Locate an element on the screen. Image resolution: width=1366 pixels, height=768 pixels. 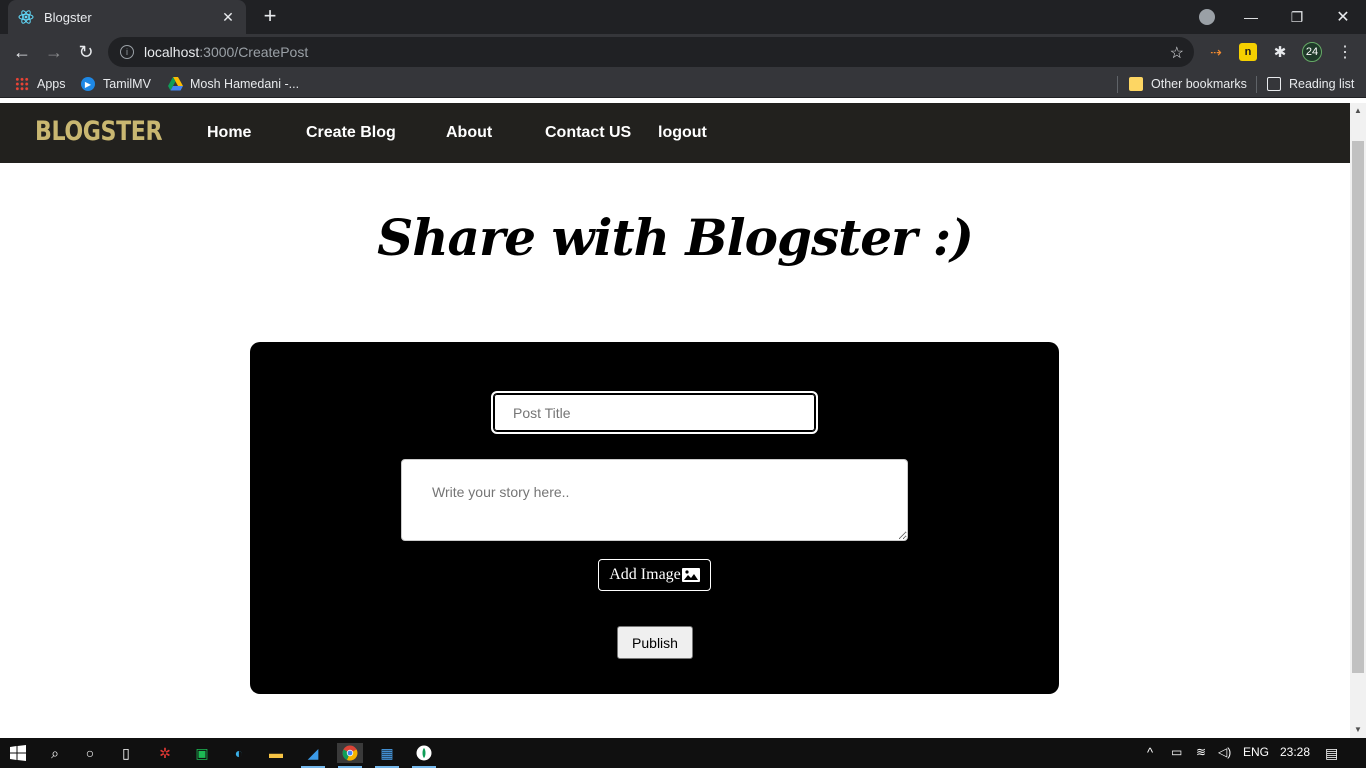
back-arrow-icon: ← is located at coordinates (22, 52).